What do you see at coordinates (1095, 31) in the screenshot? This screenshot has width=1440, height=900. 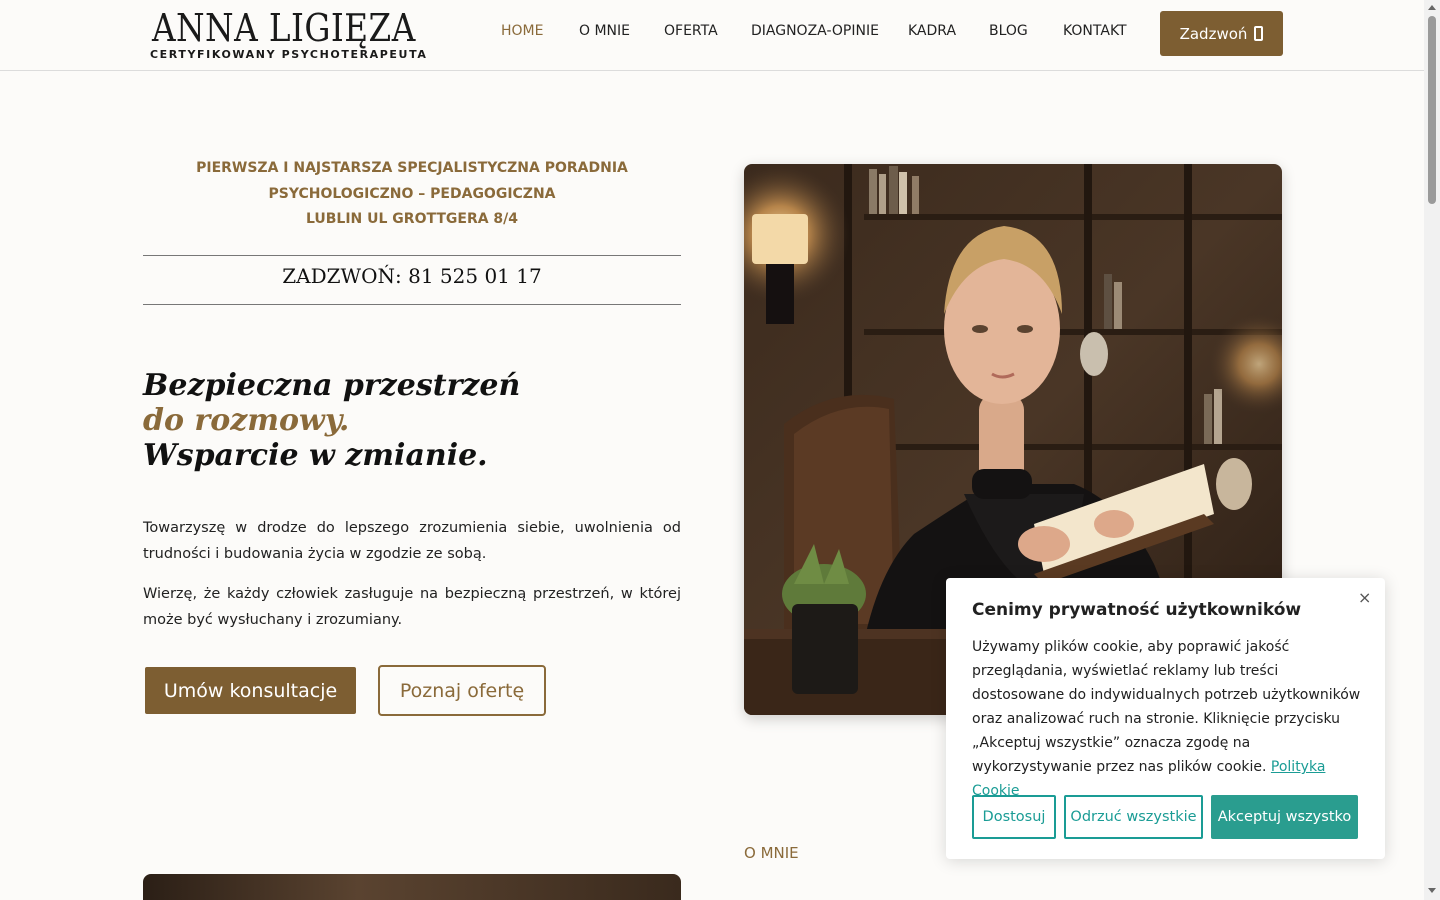 I see `nav-item-kontakt: KONTAKT` at bounding box center [1095, 31].